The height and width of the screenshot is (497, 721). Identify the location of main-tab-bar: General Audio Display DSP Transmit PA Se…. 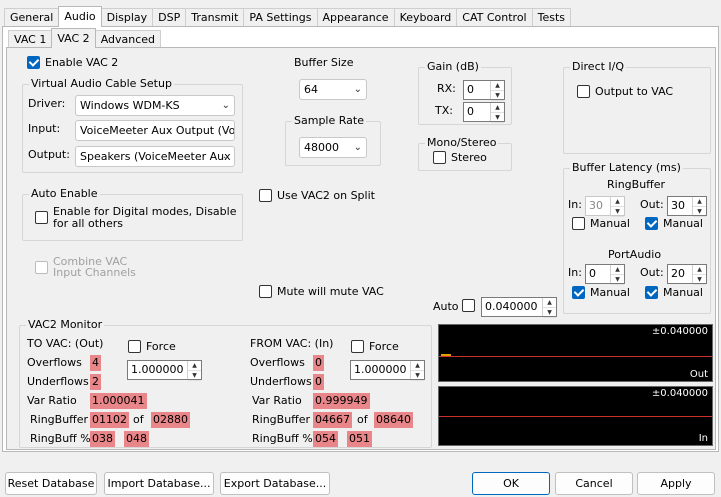
(288, 16).